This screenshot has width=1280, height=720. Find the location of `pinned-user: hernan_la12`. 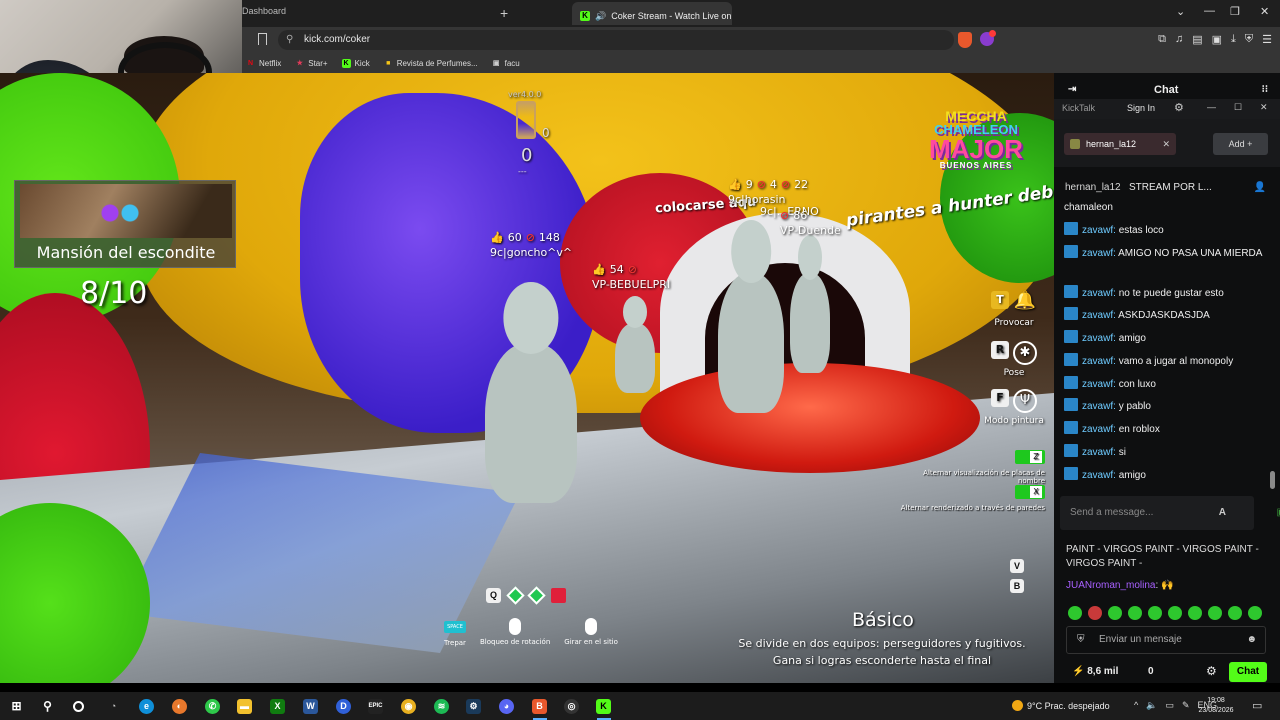

pinned-user: hernan_la12 is located at coordinates (1093, 187).